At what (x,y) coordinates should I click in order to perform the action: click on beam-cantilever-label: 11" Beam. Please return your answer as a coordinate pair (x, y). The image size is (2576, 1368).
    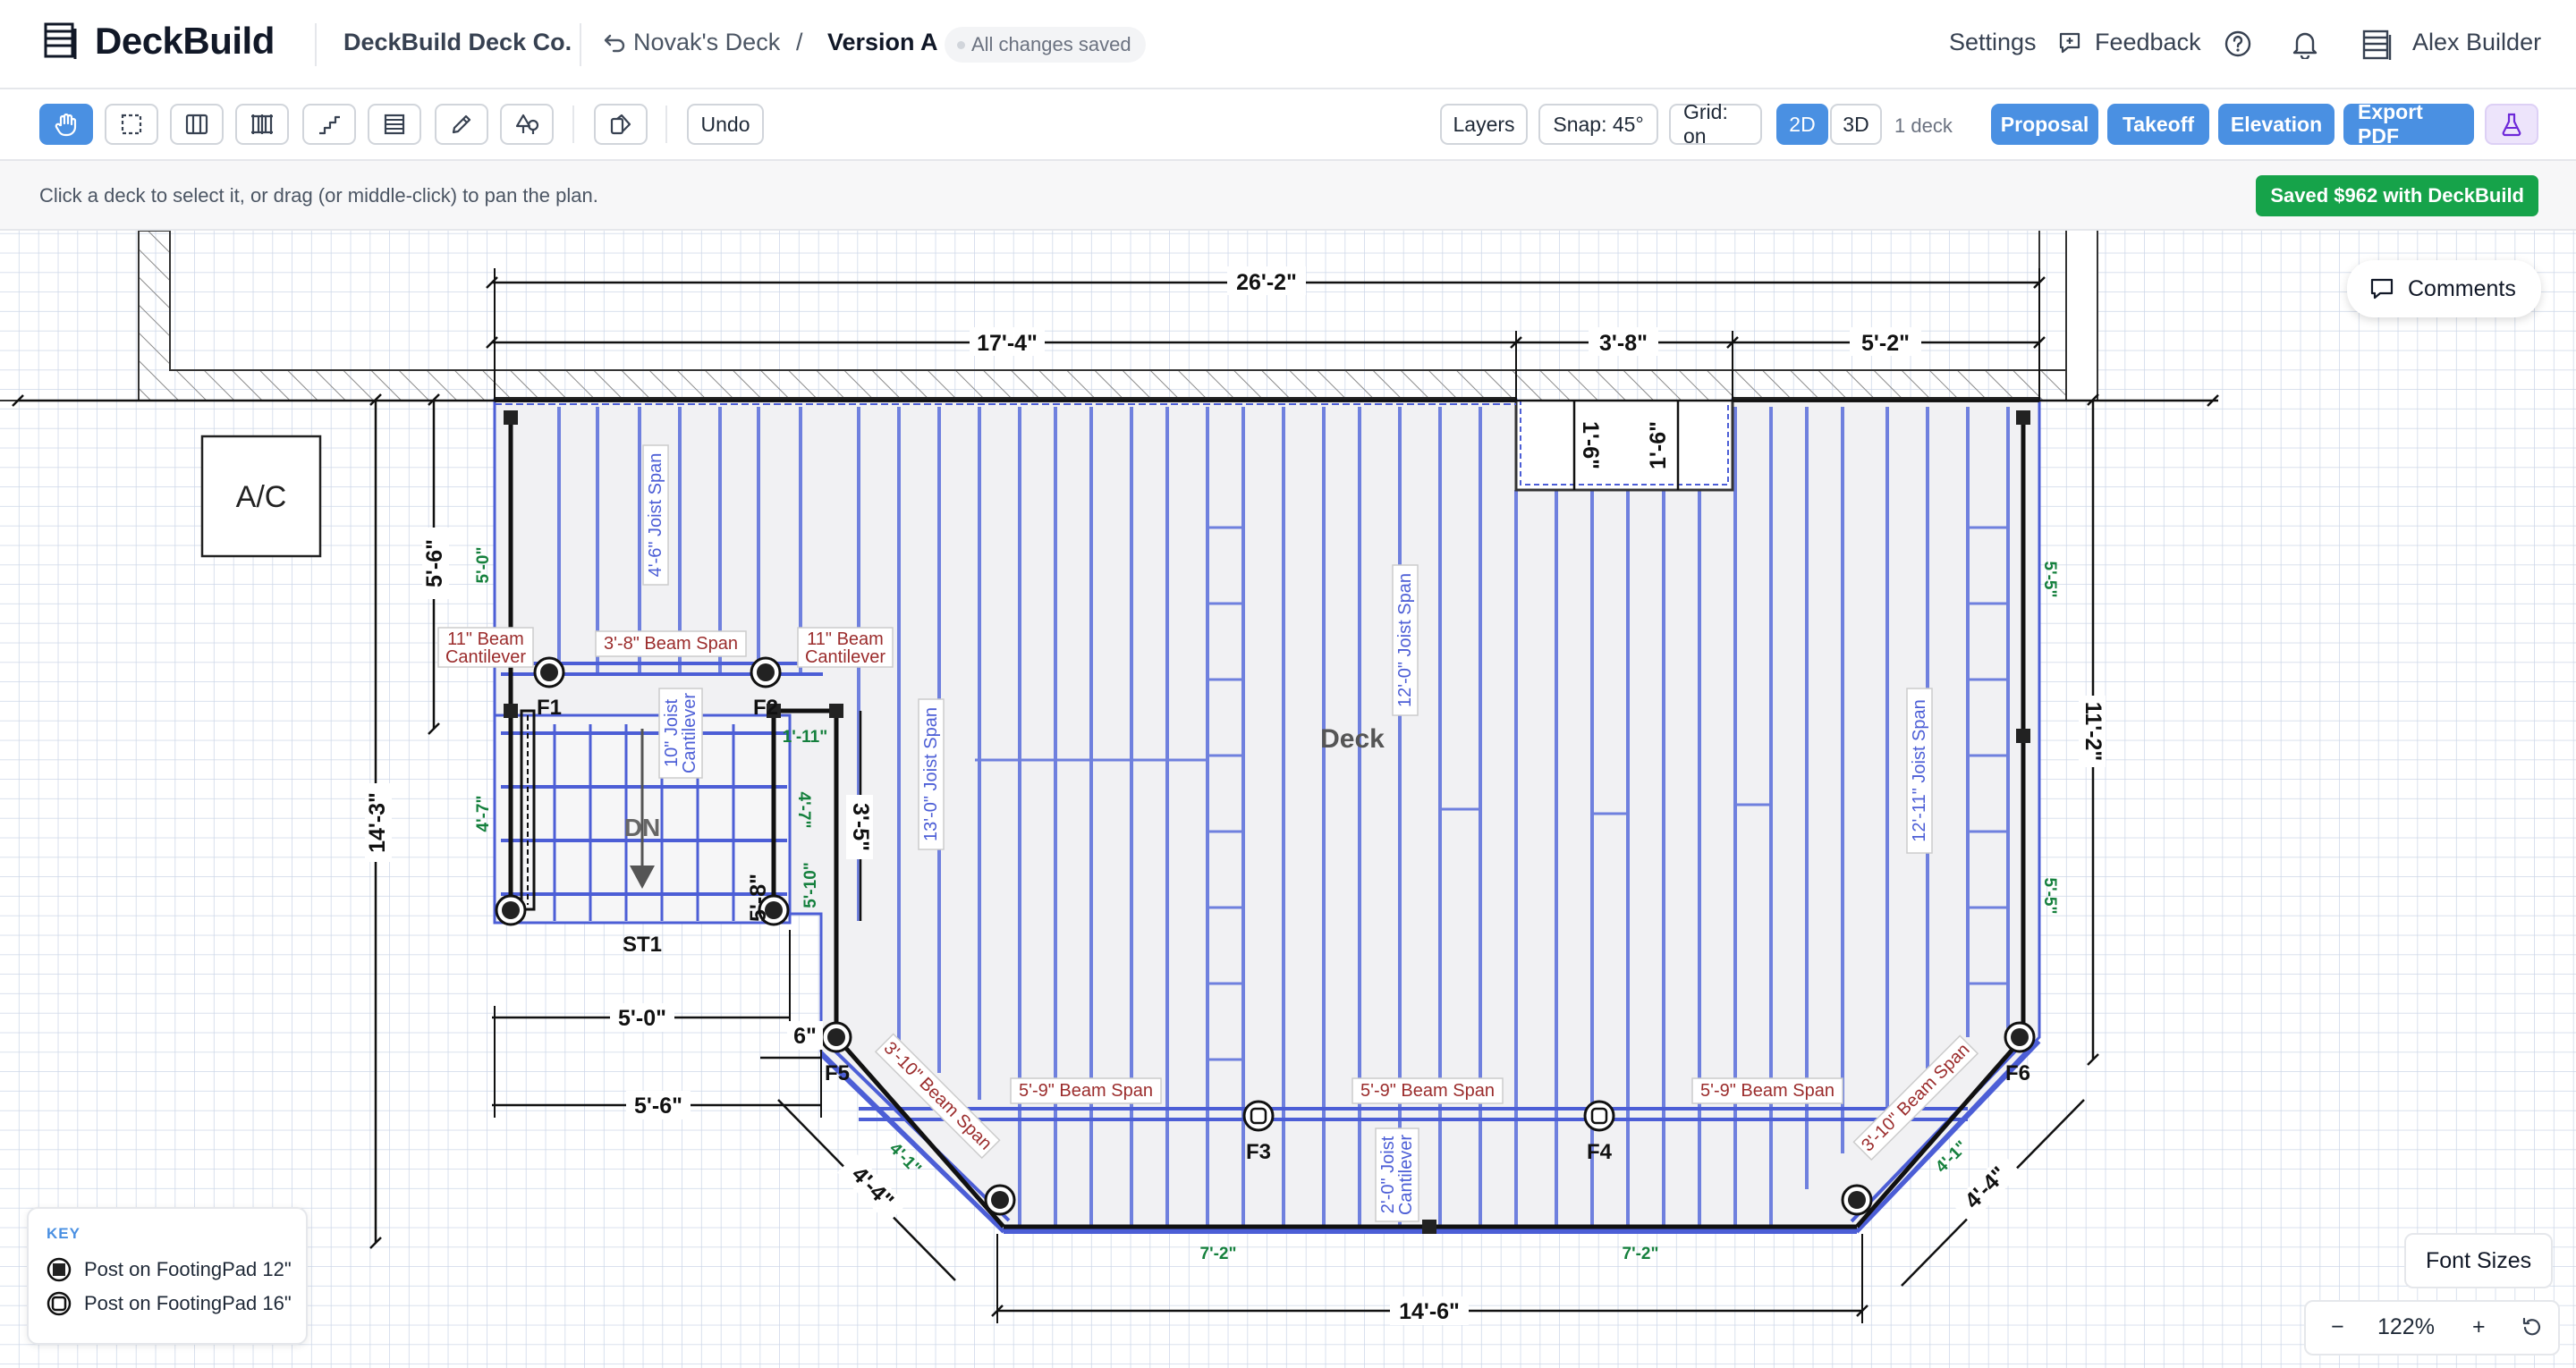
    Looking at the image, I should click on (485, 639).